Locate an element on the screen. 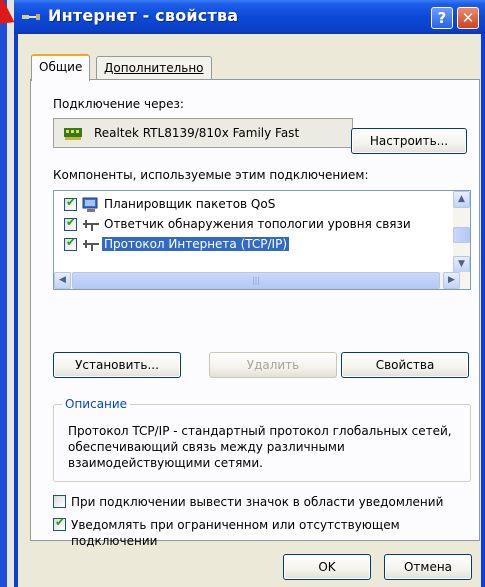  tab-advanced: Дополнительно is located at coordinates (154, 68).